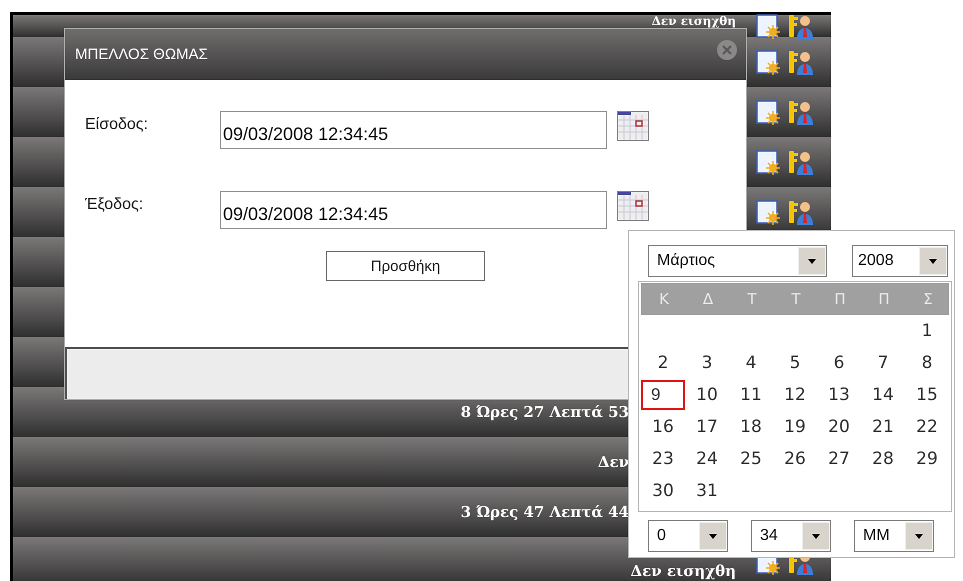  Describe the element at coordinates (405, 266) in the screenshot. I see `add-button: Προσθήκη` at that location.